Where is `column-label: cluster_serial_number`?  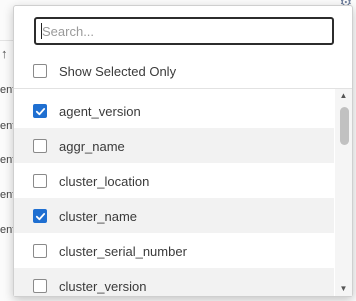
column-label: cluster_serial_number is located at coordinates (123, 251).